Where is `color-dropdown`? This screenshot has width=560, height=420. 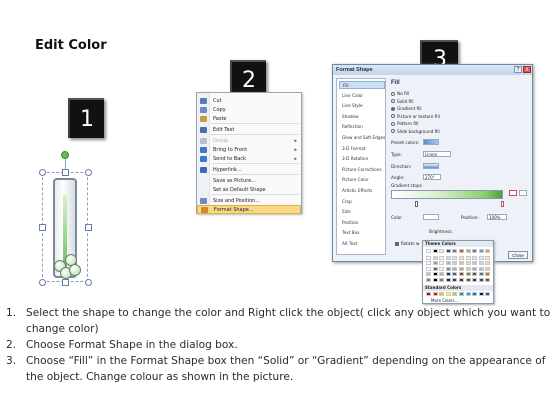 color-dropdown is located at coordinates (431, 217).